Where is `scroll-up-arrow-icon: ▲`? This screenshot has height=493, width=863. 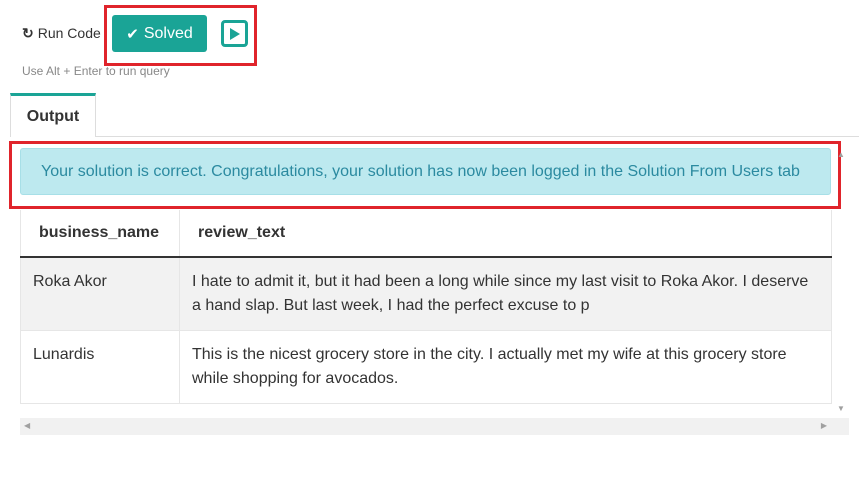
scroll-up-arrow-icon: ▲ is located at coordinates (841, 154).